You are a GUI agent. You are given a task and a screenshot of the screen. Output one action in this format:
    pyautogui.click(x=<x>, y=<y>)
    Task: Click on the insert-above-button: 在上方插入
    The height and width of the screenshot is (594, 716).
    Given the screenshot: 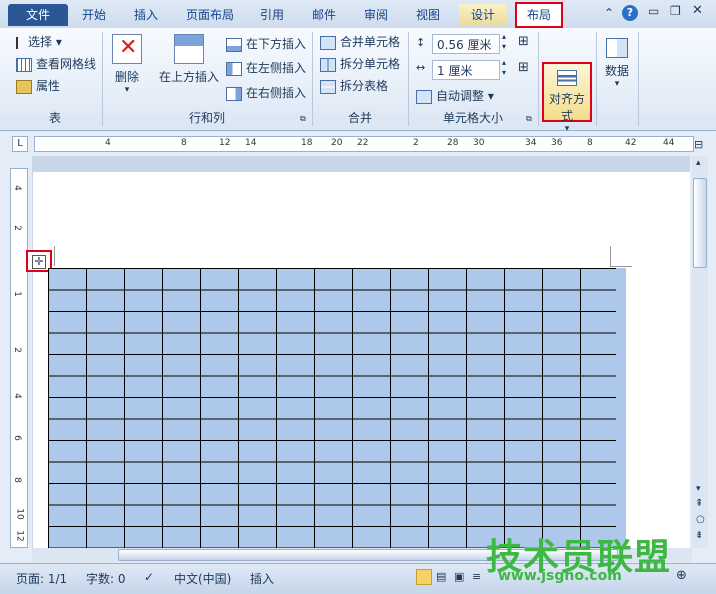 What is the action you would take?
    pyautogui.click(x=189, y=59)
    